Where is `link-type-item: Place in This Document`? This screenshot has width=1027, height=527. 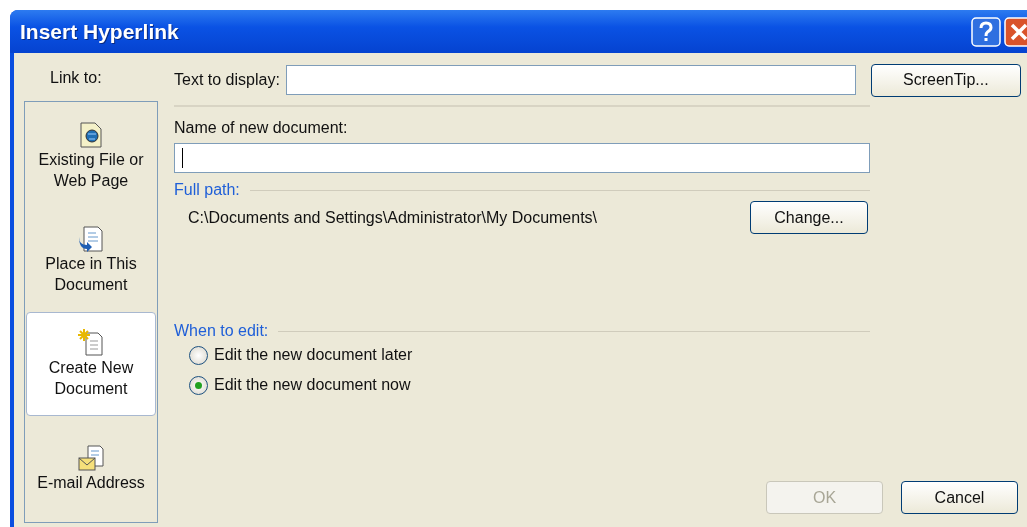 link-type-item: Place in This Document is located at coordinates (91, 260).